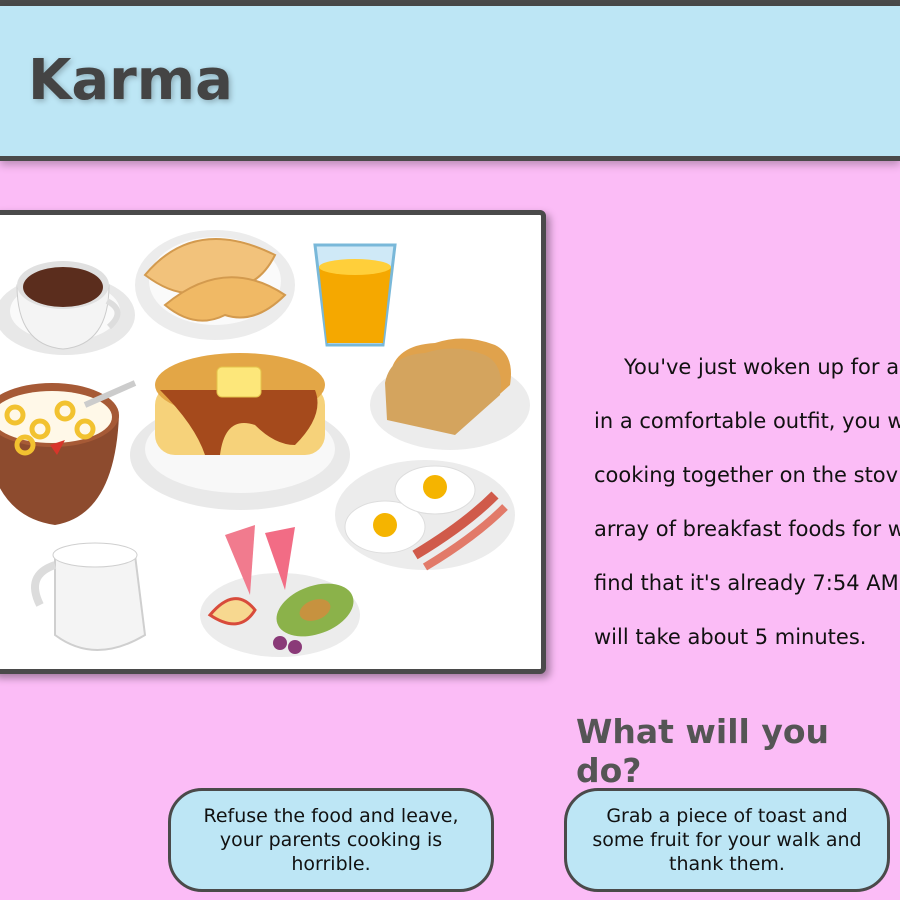 The width and height of the screenshot is (900, 900). Describe the element at coordinates (130, 80) in the screenshot. I see `page-title: Karma` at that location.